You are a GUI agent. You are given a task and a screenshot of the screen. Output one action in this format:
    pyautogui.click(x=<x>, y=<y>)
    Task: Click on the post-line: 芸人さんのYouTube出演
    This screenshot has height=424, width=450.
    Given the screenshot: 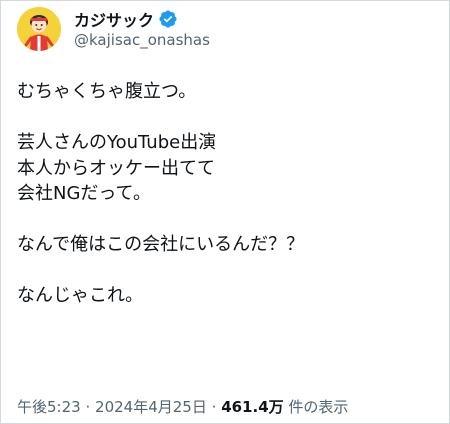 What is the action you would take?
    pyautogui.click(x=117, y=142)
    